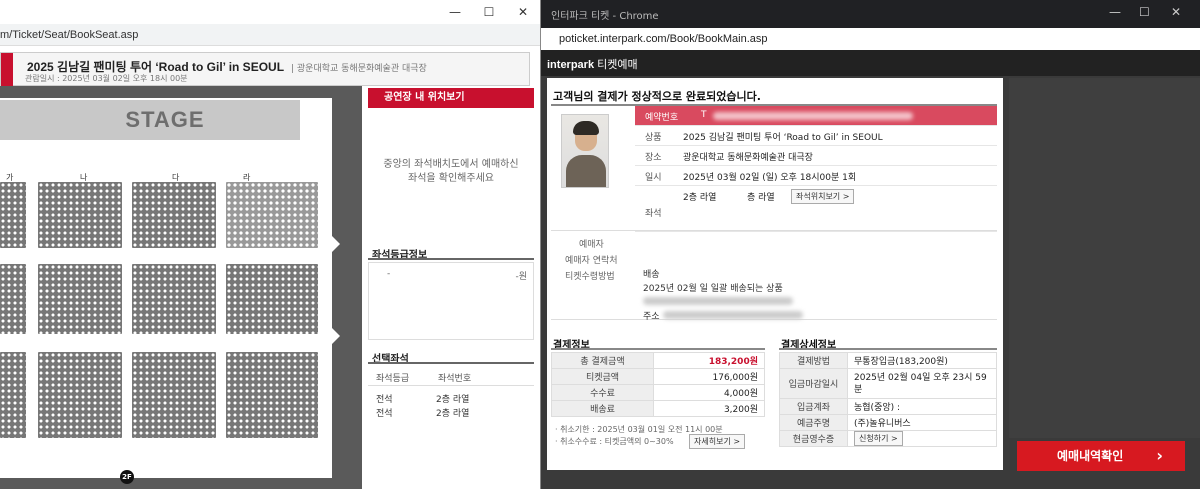 The image size is (1200, 489). What do you see at coordinates (653, 138) in the screenshot?
I see `show-label: 상품` at bounding box center [653, 138].